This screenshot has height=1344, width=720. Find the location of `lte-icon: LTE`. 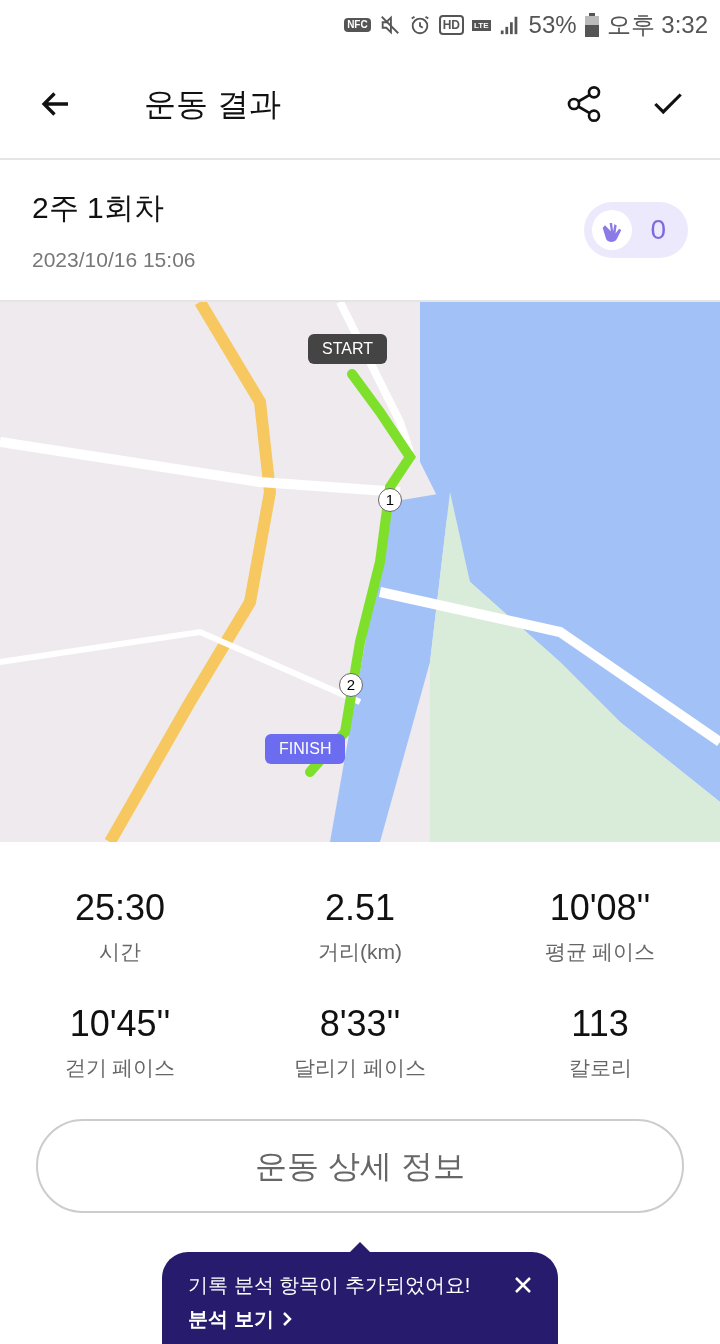

lte-icon: LTE is located at coordinates (481, 25).